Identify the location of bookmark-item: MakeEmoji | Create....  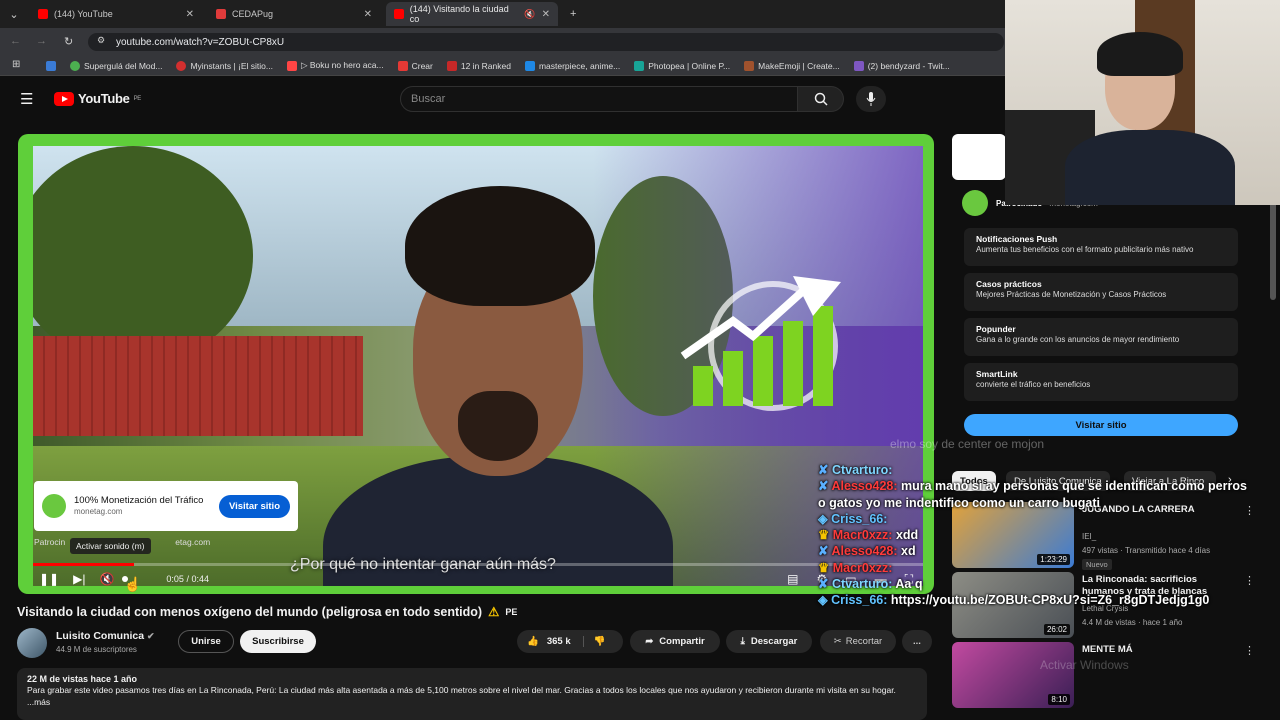
(792, 65).